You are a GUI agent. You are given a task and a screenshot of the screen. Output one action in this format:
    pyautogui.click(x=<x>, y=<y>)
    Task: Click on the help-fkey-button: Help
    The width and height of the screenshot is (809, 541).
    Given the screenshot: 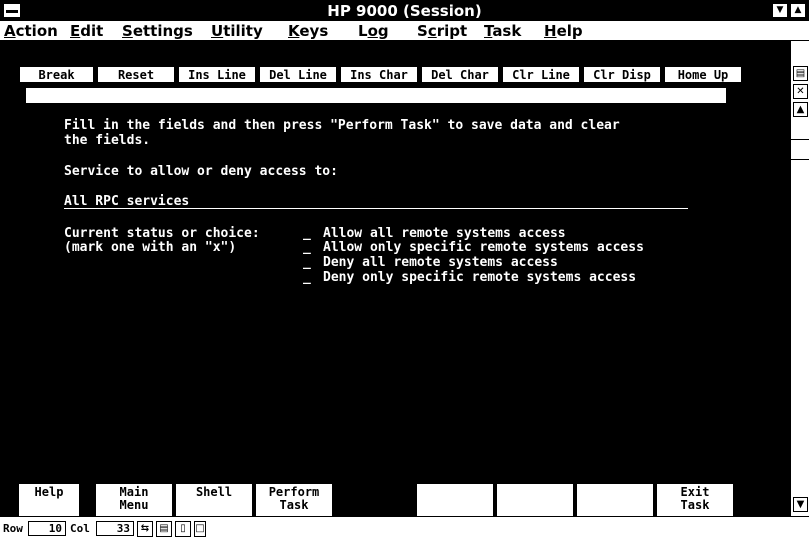 What is the action you would take?
    pyautogui.click(x=49, y=500)
    